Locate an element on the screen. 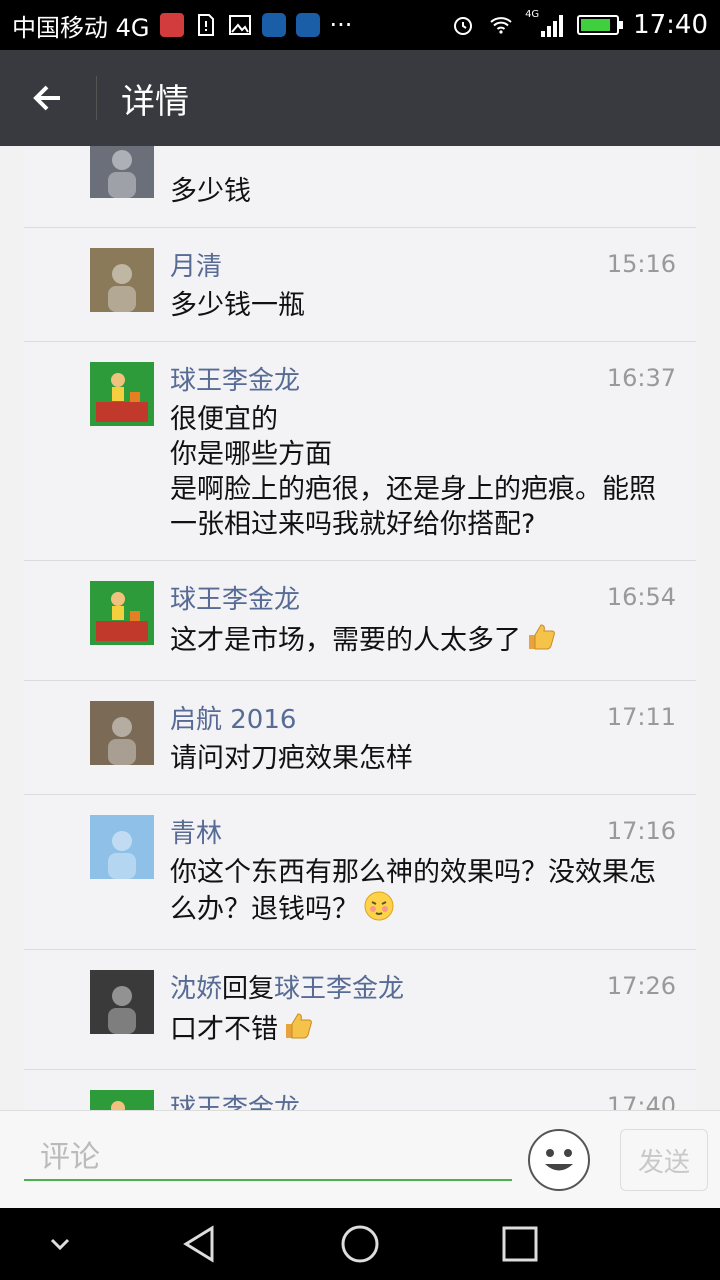 This screenshot has width=720, height=1280. comment-time: 17:11 is located at coordinates (641, 717).